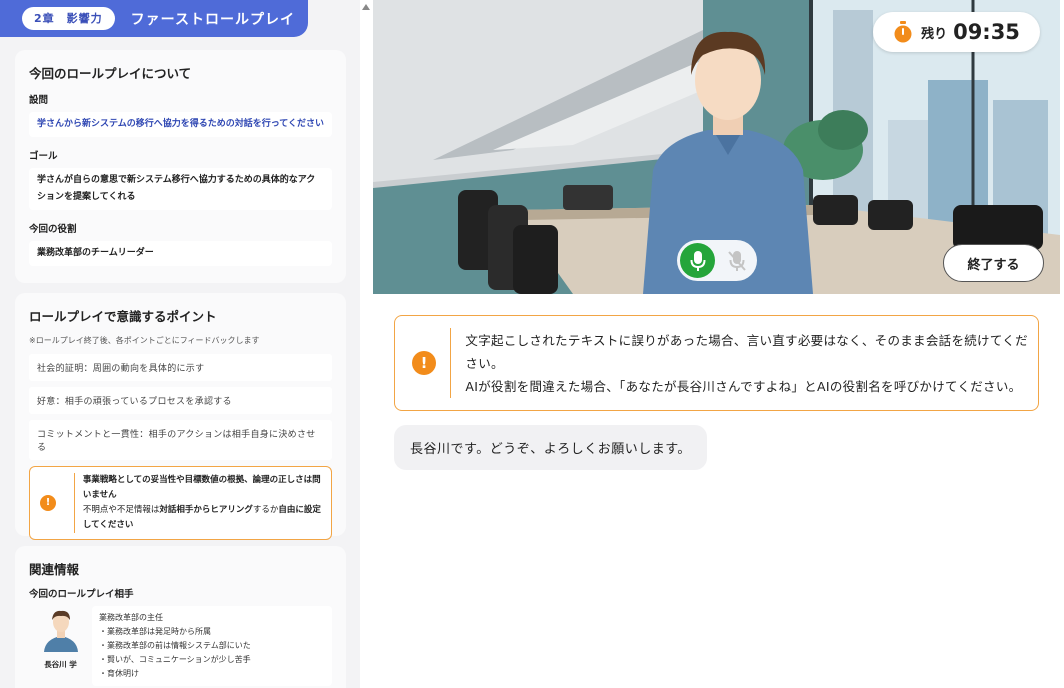 This screenshot has width=1064, height=688. What do you see at coordinates (903, 32) in the screenshot?
I see `stopwatch-icon` at bounding box center [903, 32].